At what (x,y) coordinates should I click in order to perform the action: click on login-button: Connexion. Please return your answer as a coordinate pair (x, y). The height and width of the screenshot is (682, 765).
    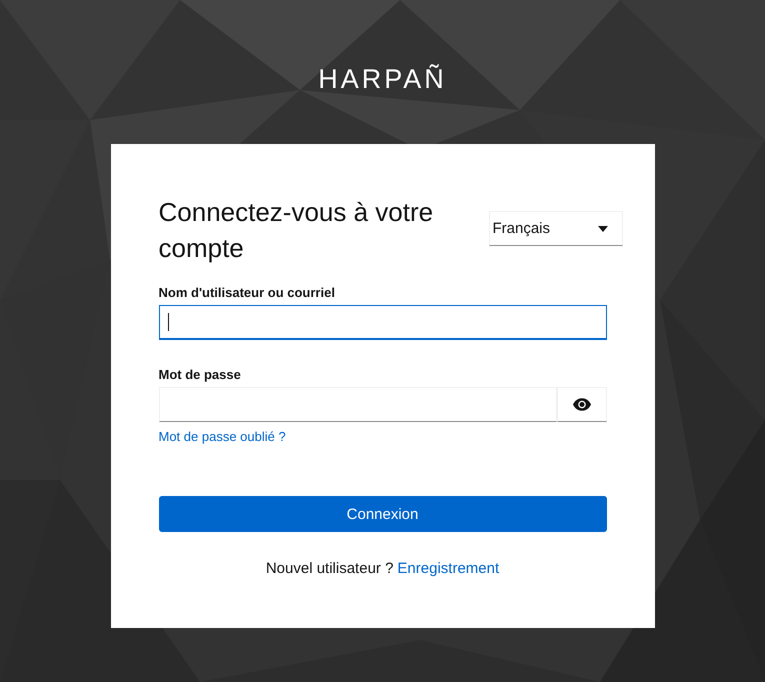
    Looking at the image, I should click on (382, 514).